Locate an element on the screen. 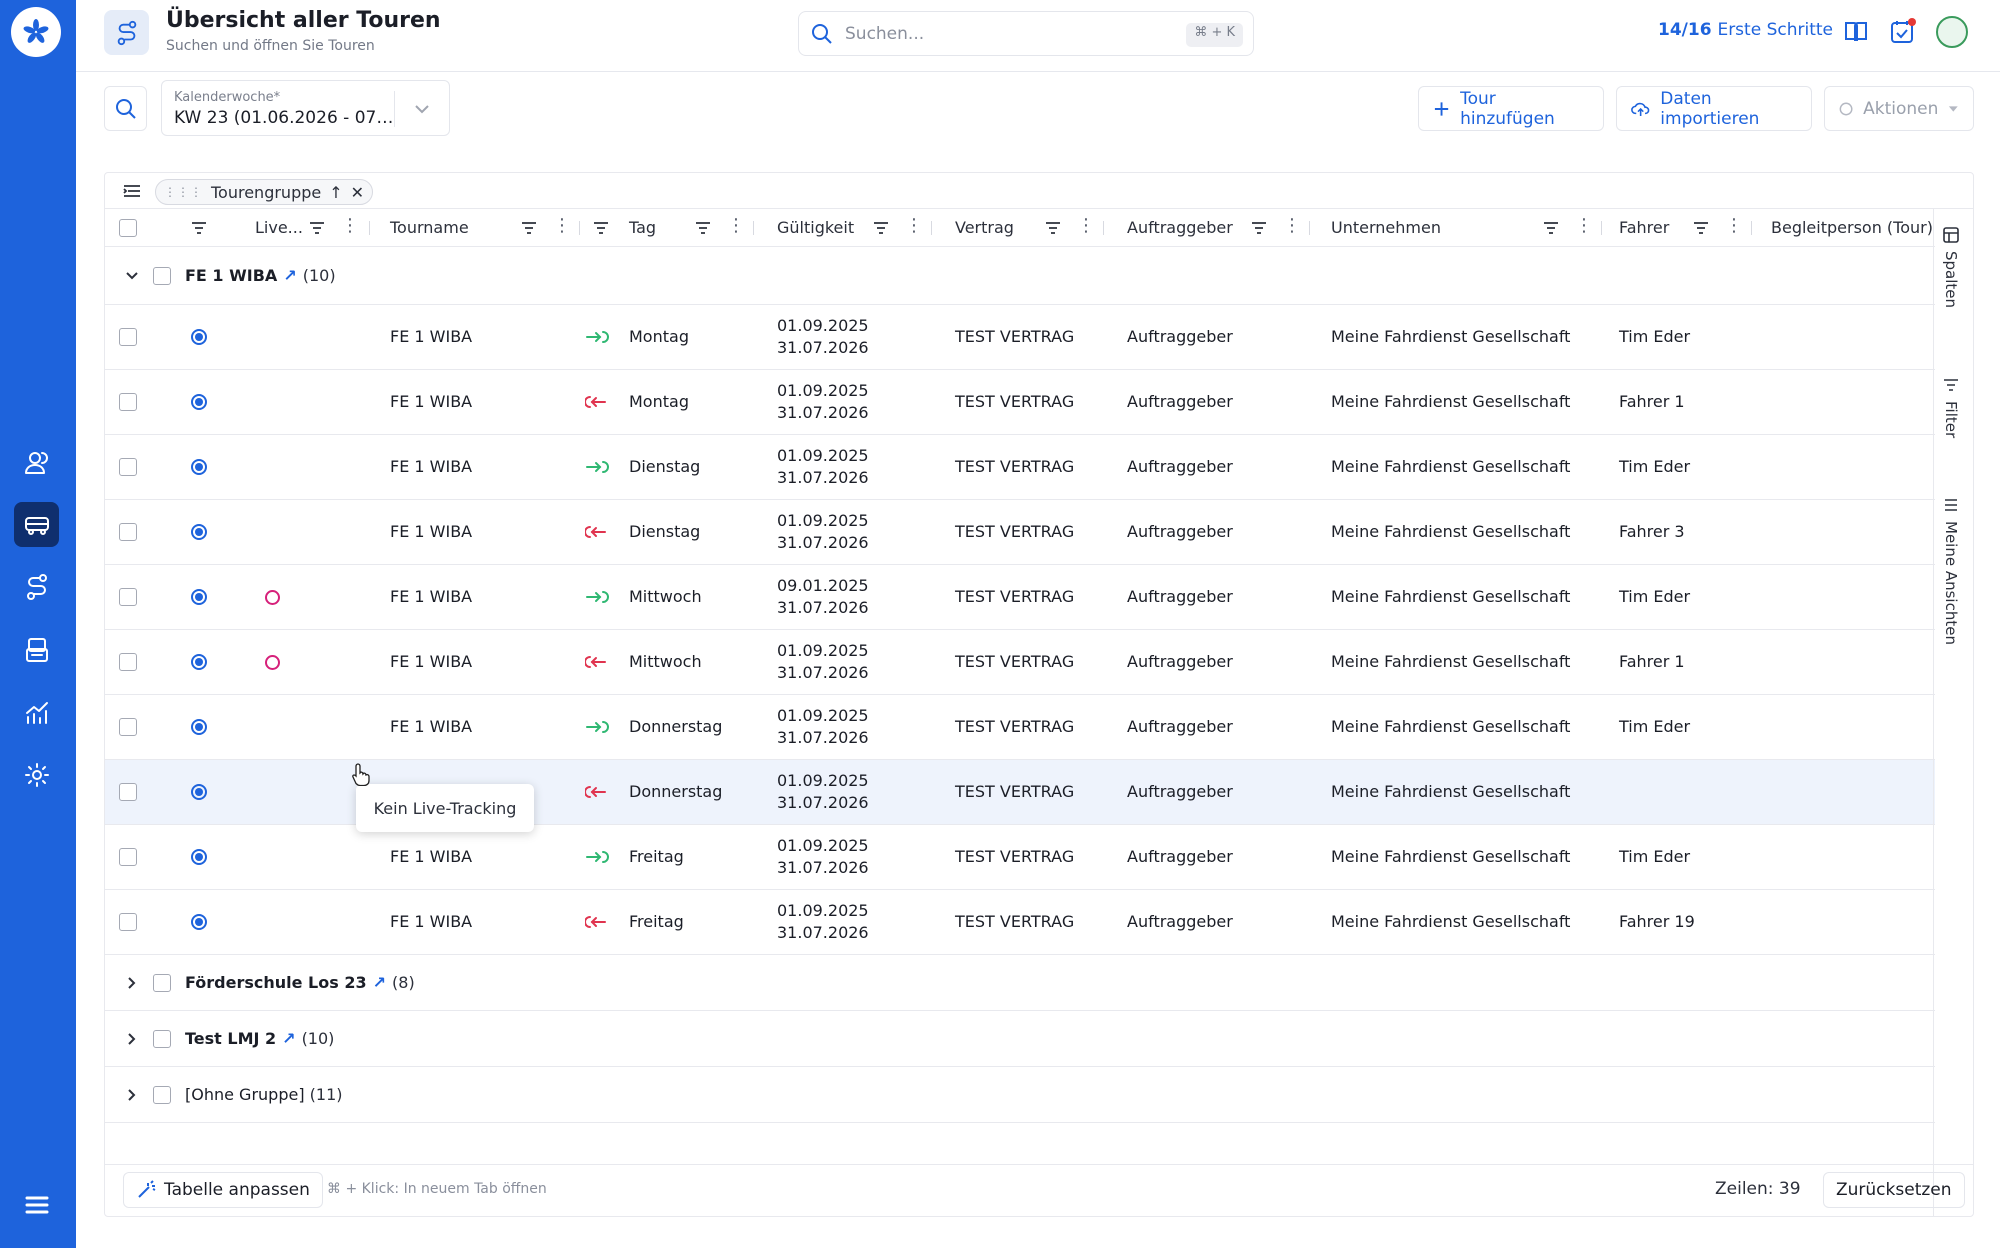 This screenshot has height=1248, width=2000. select-all-checkbox is located at coordinates (128, 228).